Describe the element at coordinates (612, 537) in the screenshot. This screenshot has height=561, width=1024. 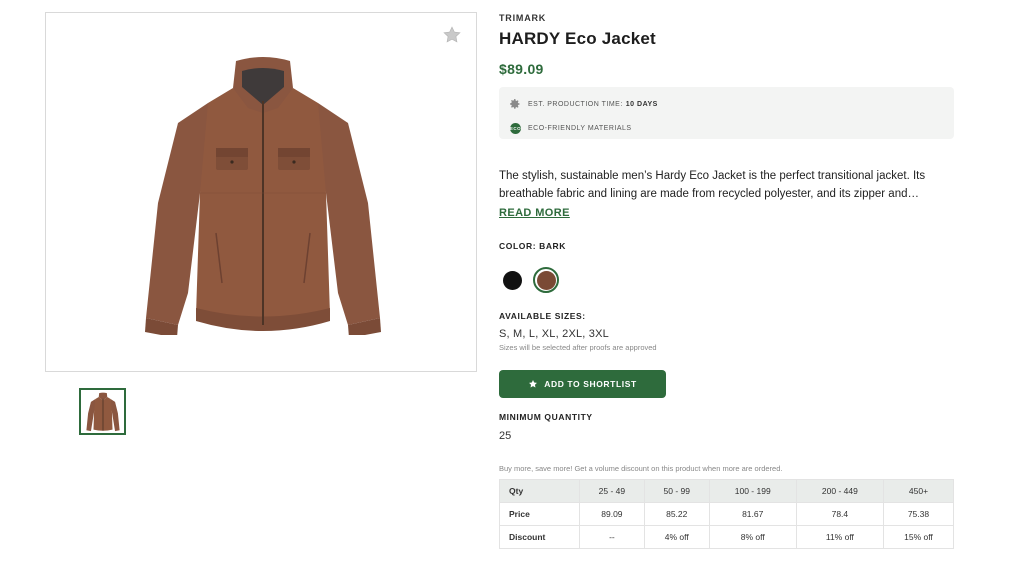
I see `table-cell: --` at that location.